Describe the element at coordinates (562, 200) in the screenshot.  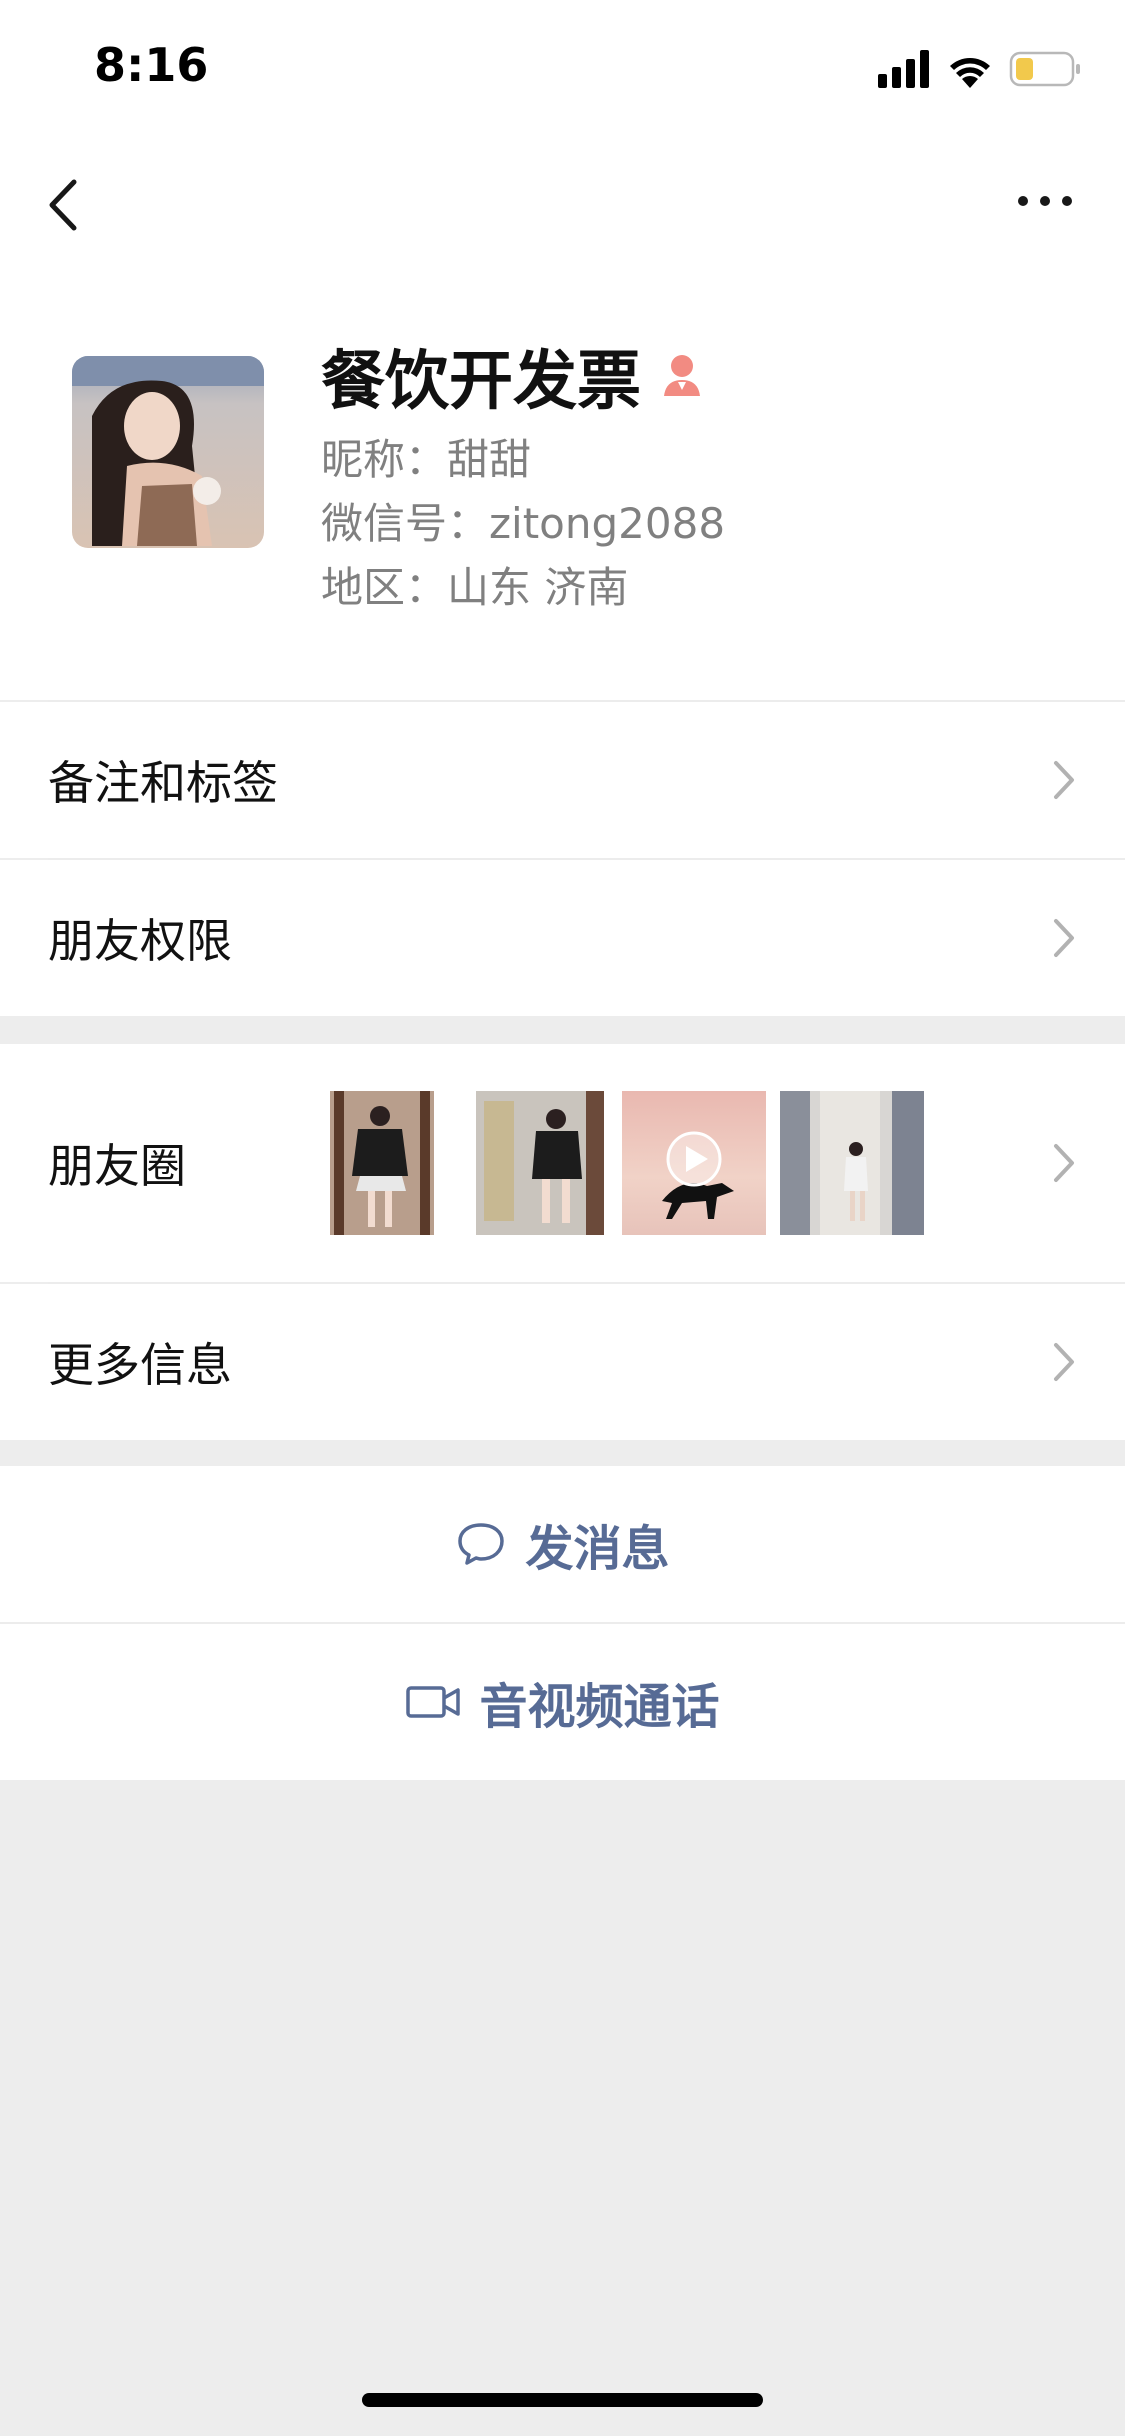
I see `nav-bar` at that location.